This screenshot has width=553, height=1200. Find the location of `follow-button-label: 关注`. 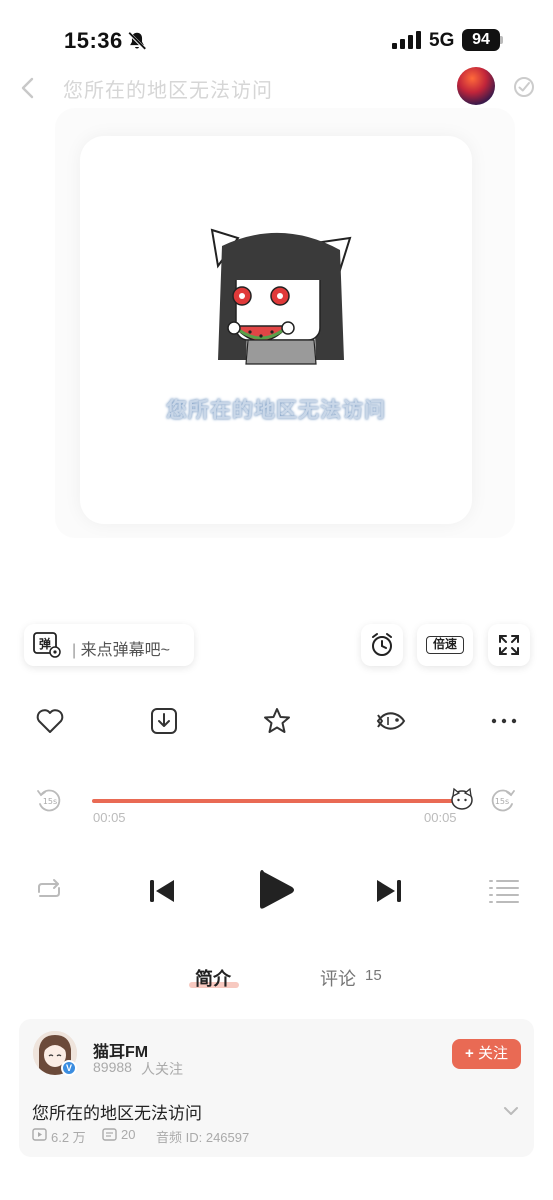

follow-button-label: 关注 is located at coordinates (492, 1053).